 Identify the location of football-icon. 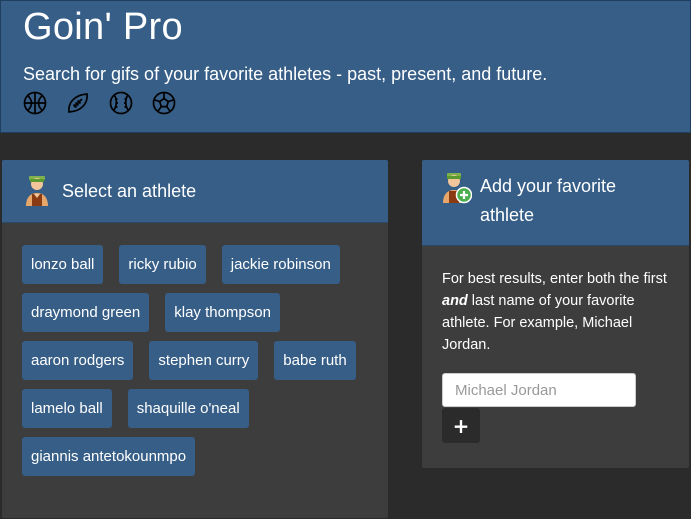
(78, 103).